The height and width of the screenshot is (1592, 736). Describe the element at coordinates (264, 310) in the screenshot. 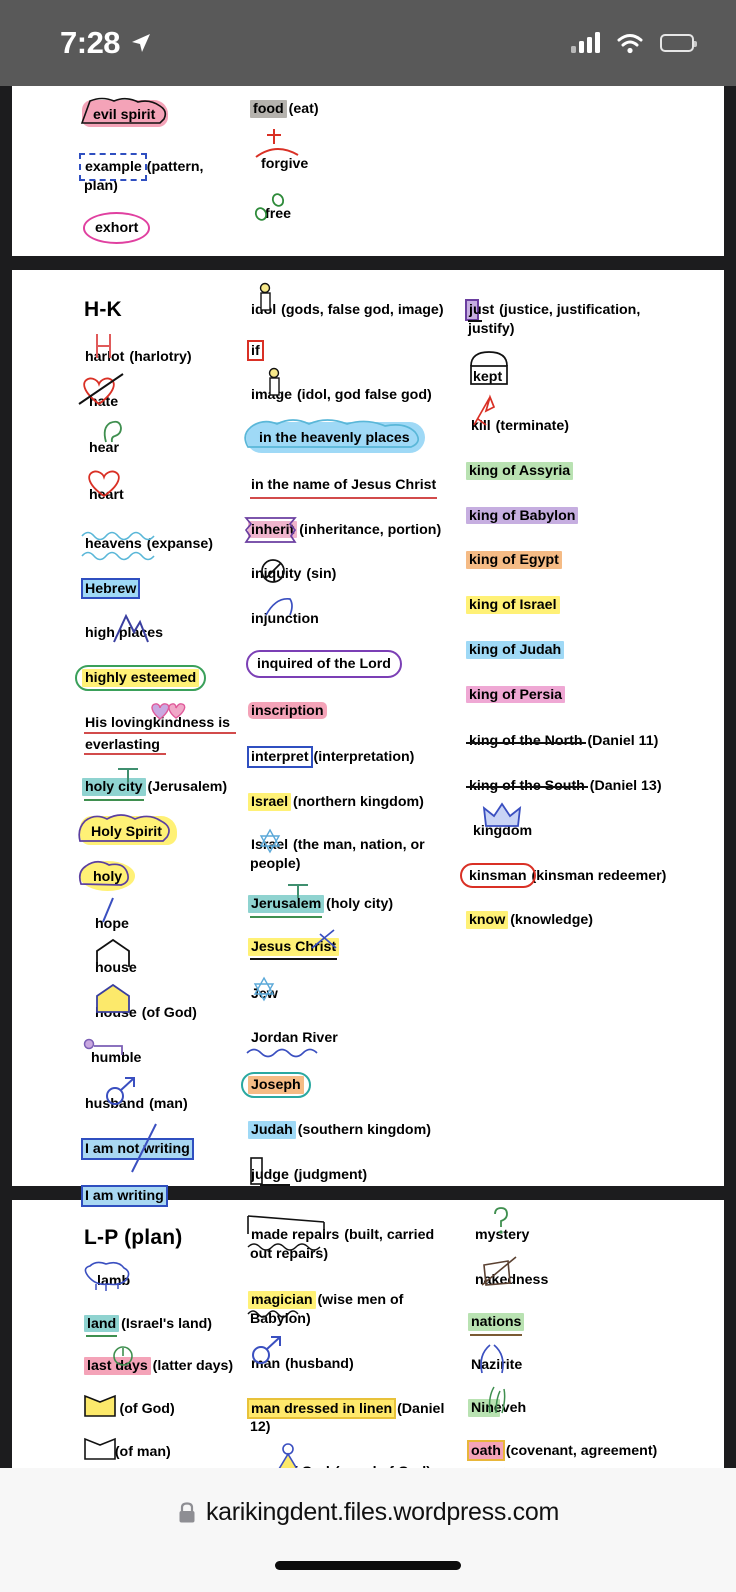

I see `entry-term: idol` at that location.